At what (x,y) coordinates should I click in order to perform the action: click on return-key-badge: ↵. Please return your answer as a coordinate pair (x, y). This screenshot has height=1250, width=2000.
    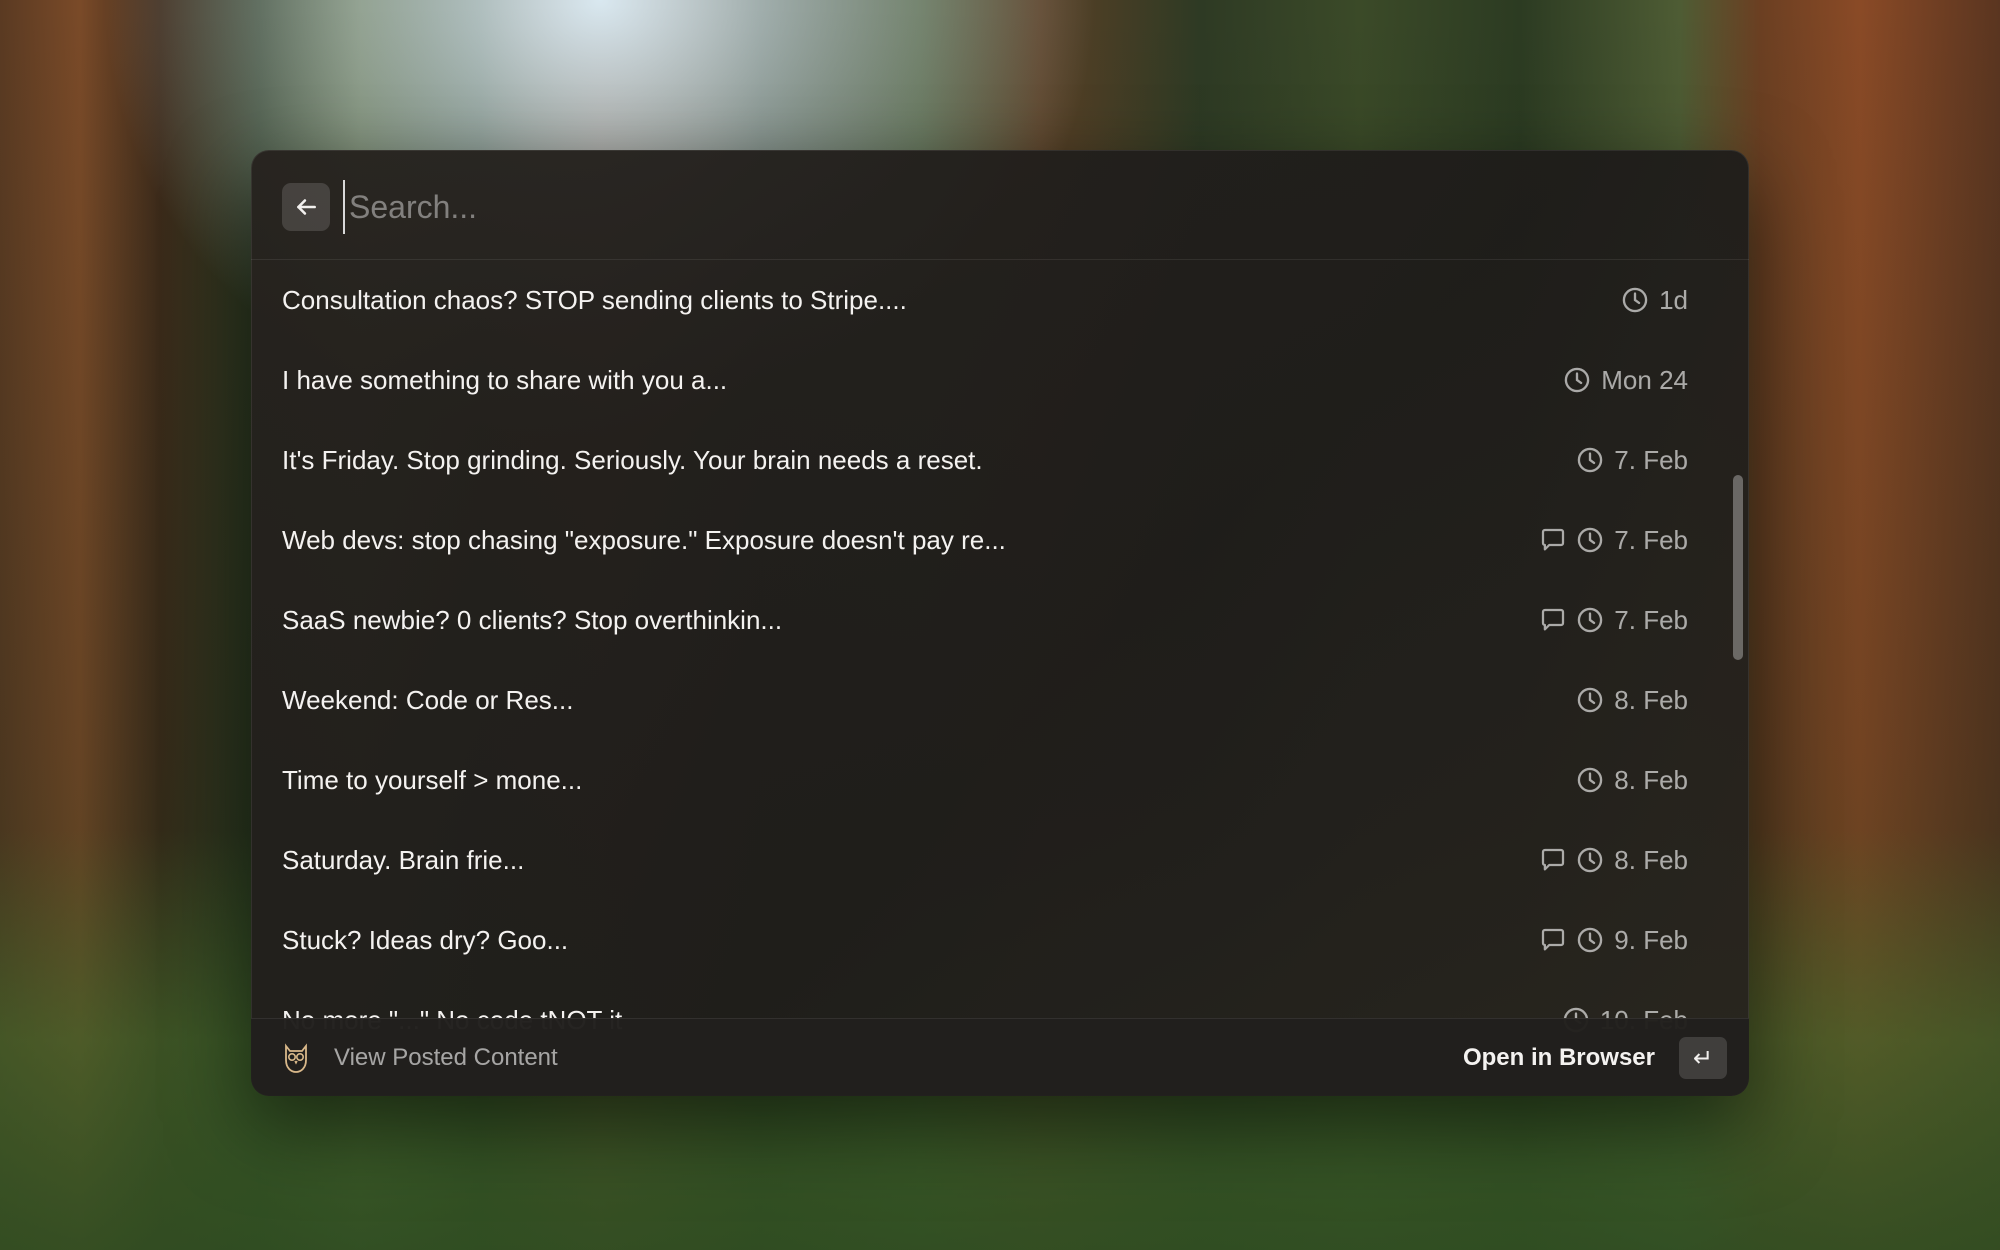
    Looking at the image, I should click on (1703, 1058).